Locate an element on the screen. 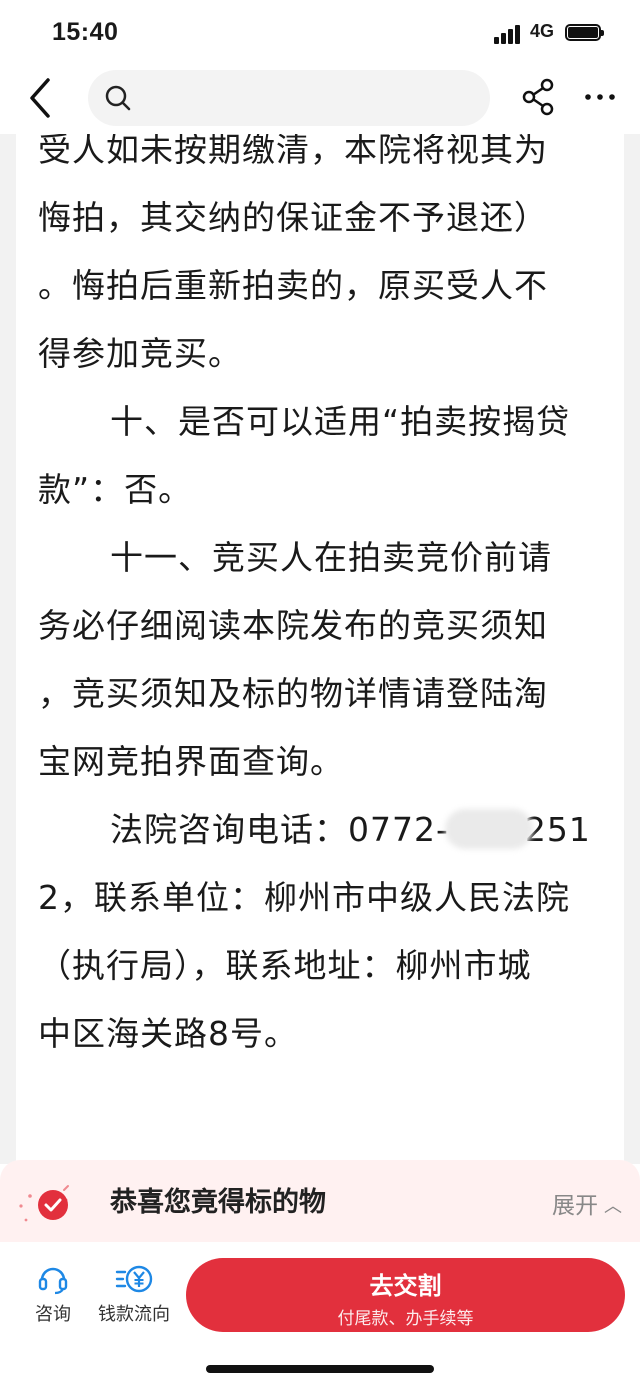 Image resolution: width=640 pixels, height=1385 pixels. article-line: ，竞买须知及标的物详情请登陆淘 is located at coordinates (293, 693).